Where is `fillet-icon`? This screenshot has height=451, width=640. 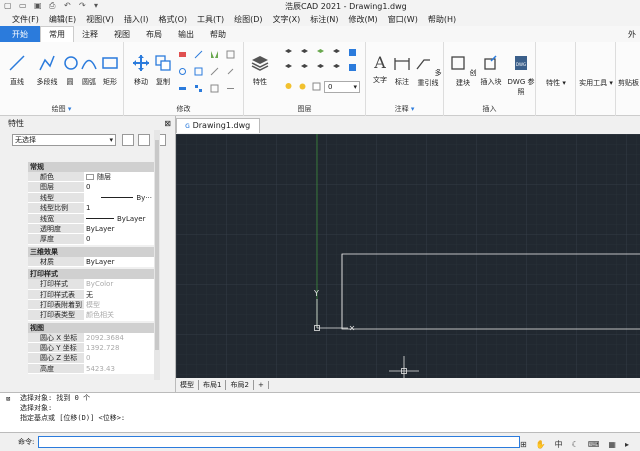 fillet-icon is located at coordinates (214, 71).